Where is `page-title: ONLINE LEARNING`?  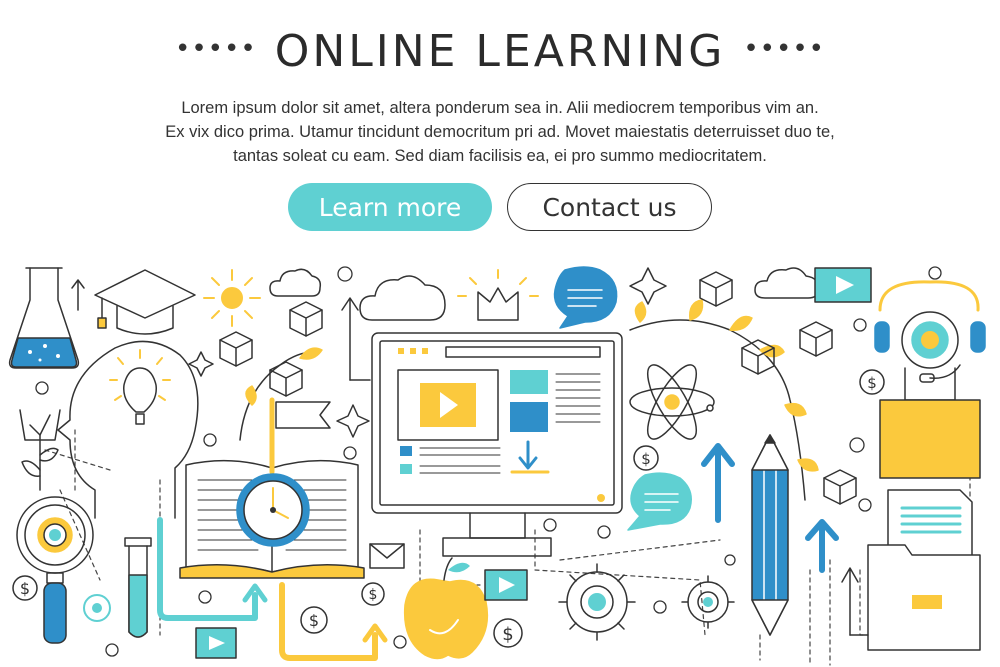
page-title: ONLINE LEARNING is located at coordinates (500, 51).